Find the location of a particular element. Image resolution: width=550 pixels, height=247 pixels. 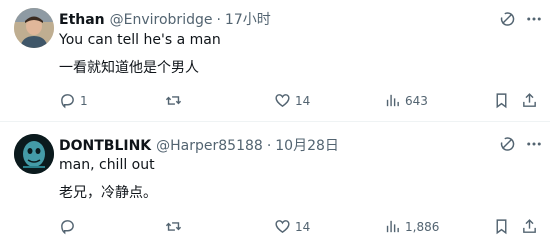

author-handle: @Envirobridge is located at coordinates (161, 20).